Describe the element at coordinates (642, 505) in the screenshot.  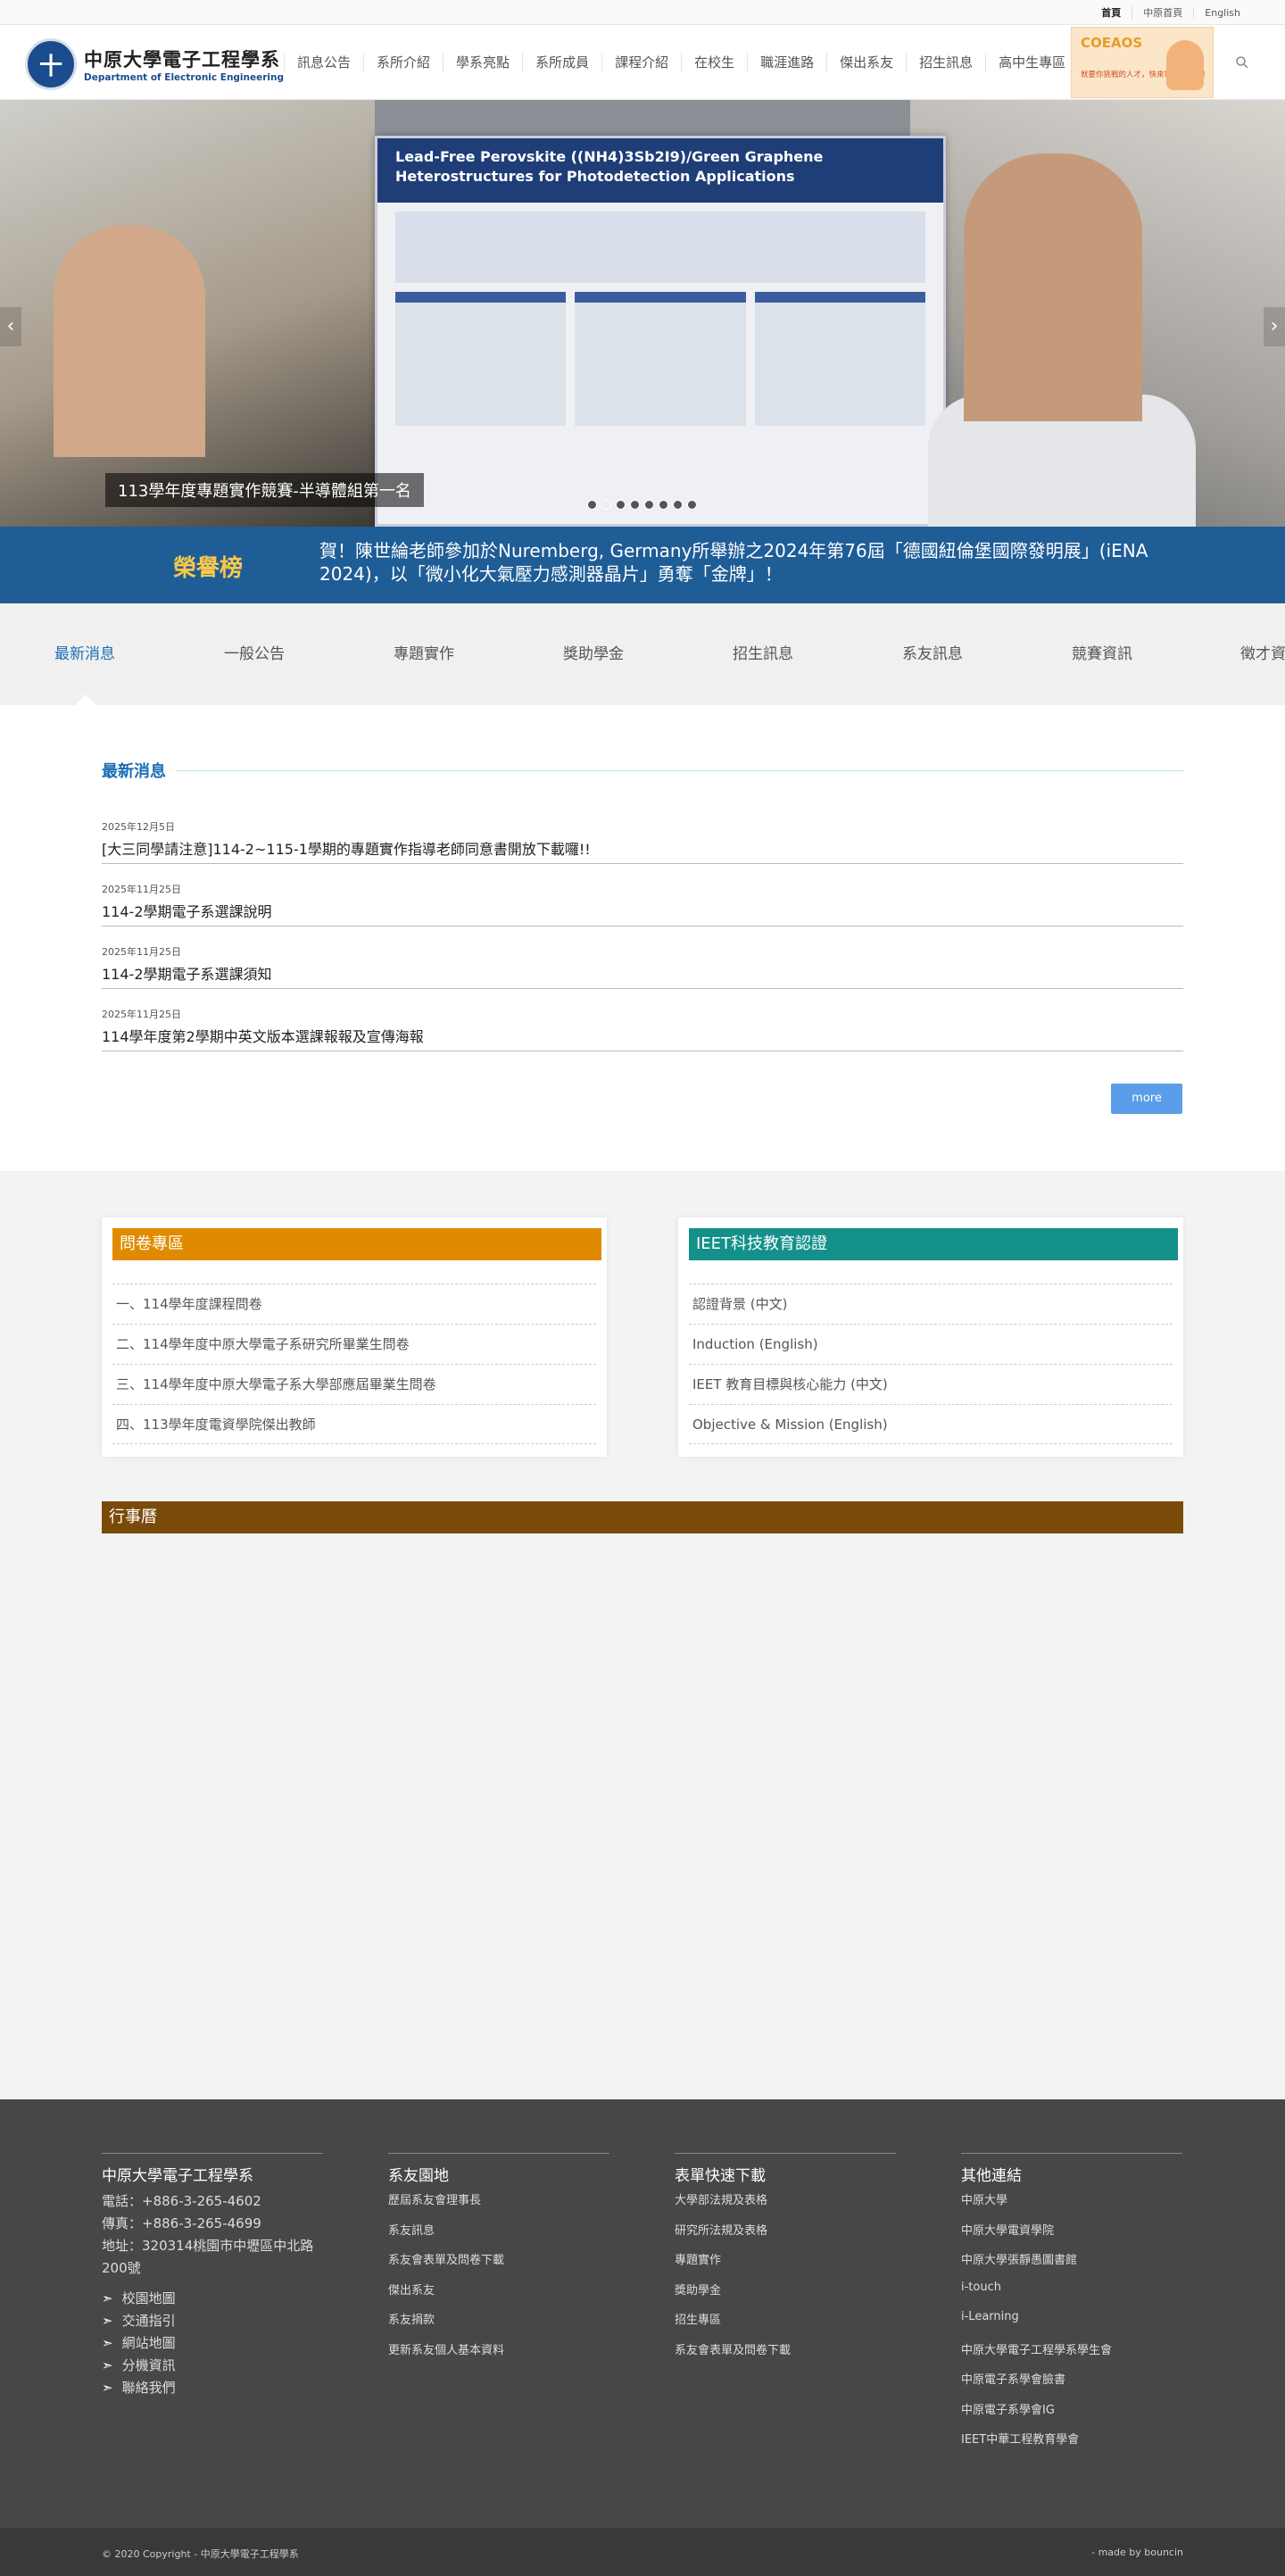
I see `slider-dots` at that location.